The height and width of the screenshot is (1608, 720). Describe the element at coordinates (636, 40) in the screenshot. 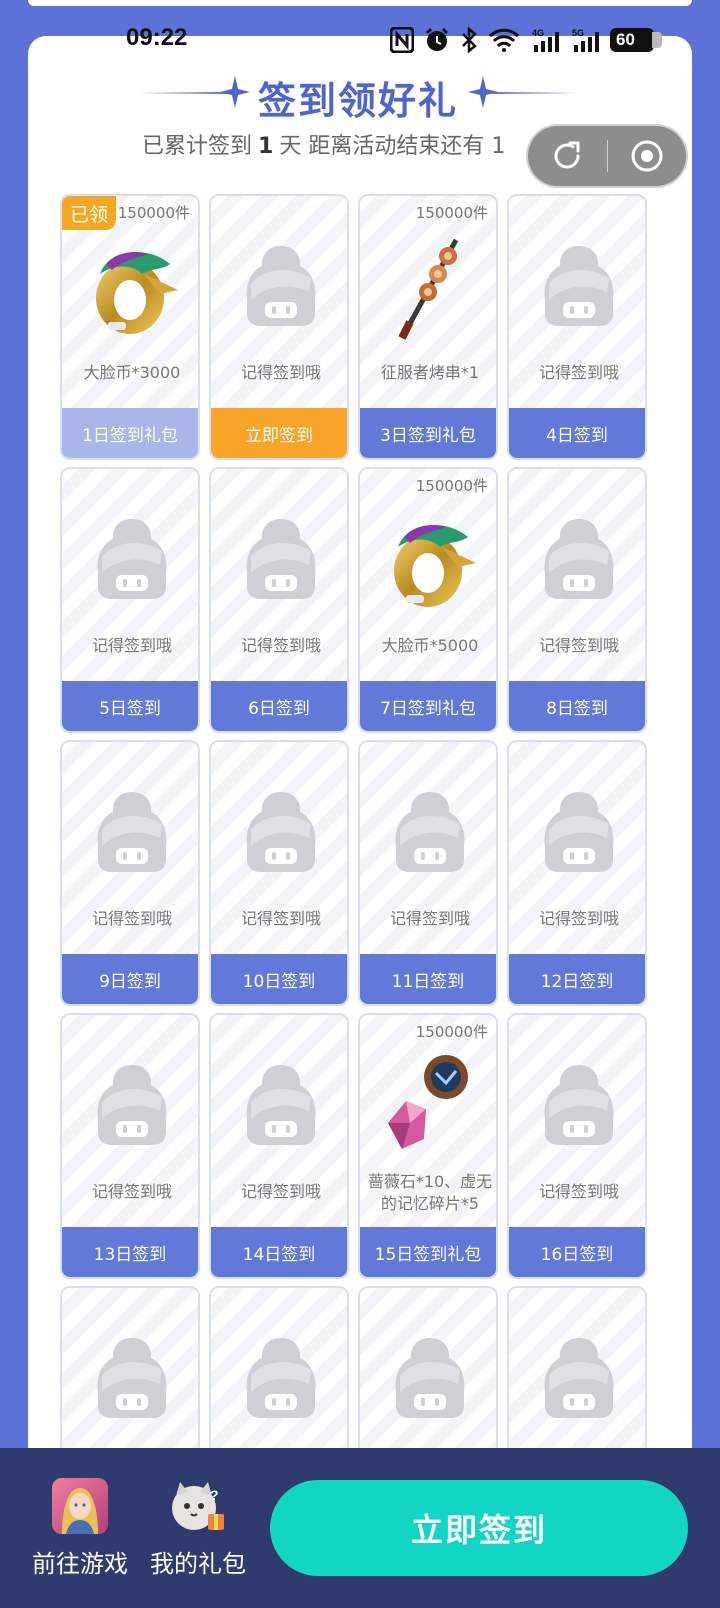

I see `battery-icon: 60` at that location.